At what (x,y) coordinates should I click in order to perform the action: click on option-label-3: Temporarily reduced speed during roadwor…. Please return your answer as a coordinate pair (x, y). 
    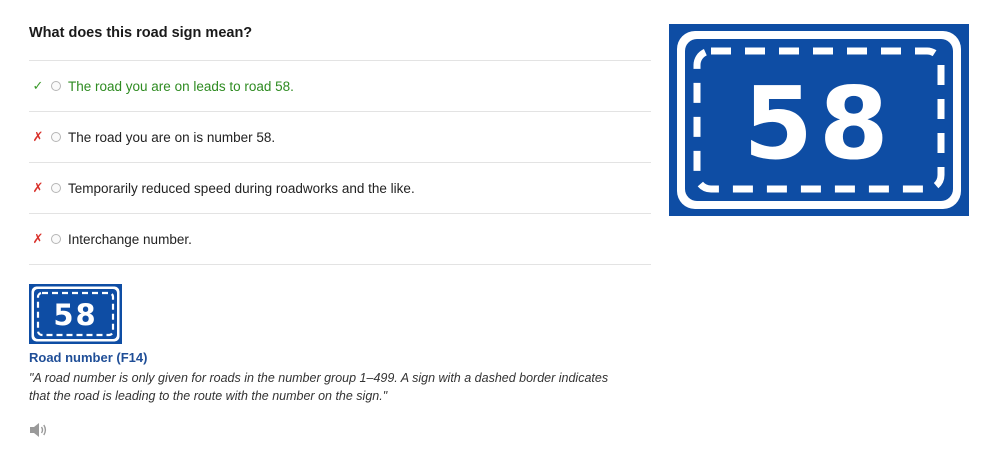
    Looking at the image, I should click on (241, 188).